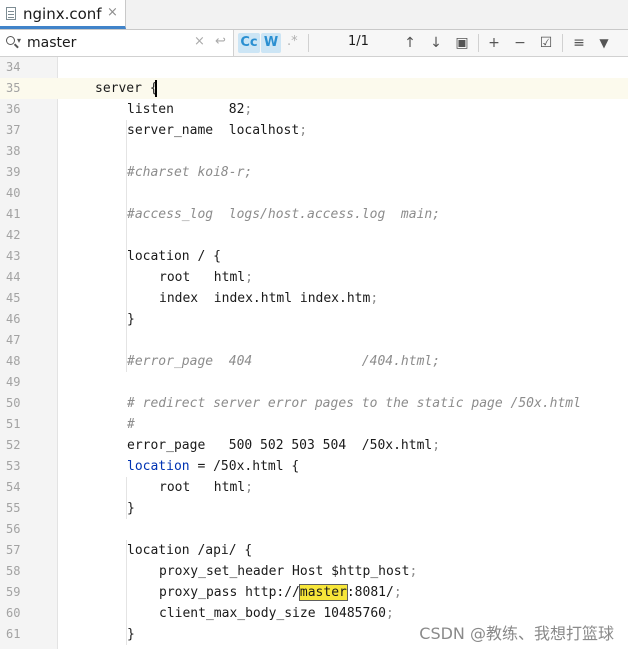  I want to click on search-field: ▾ × ↩, so click(117, 43).